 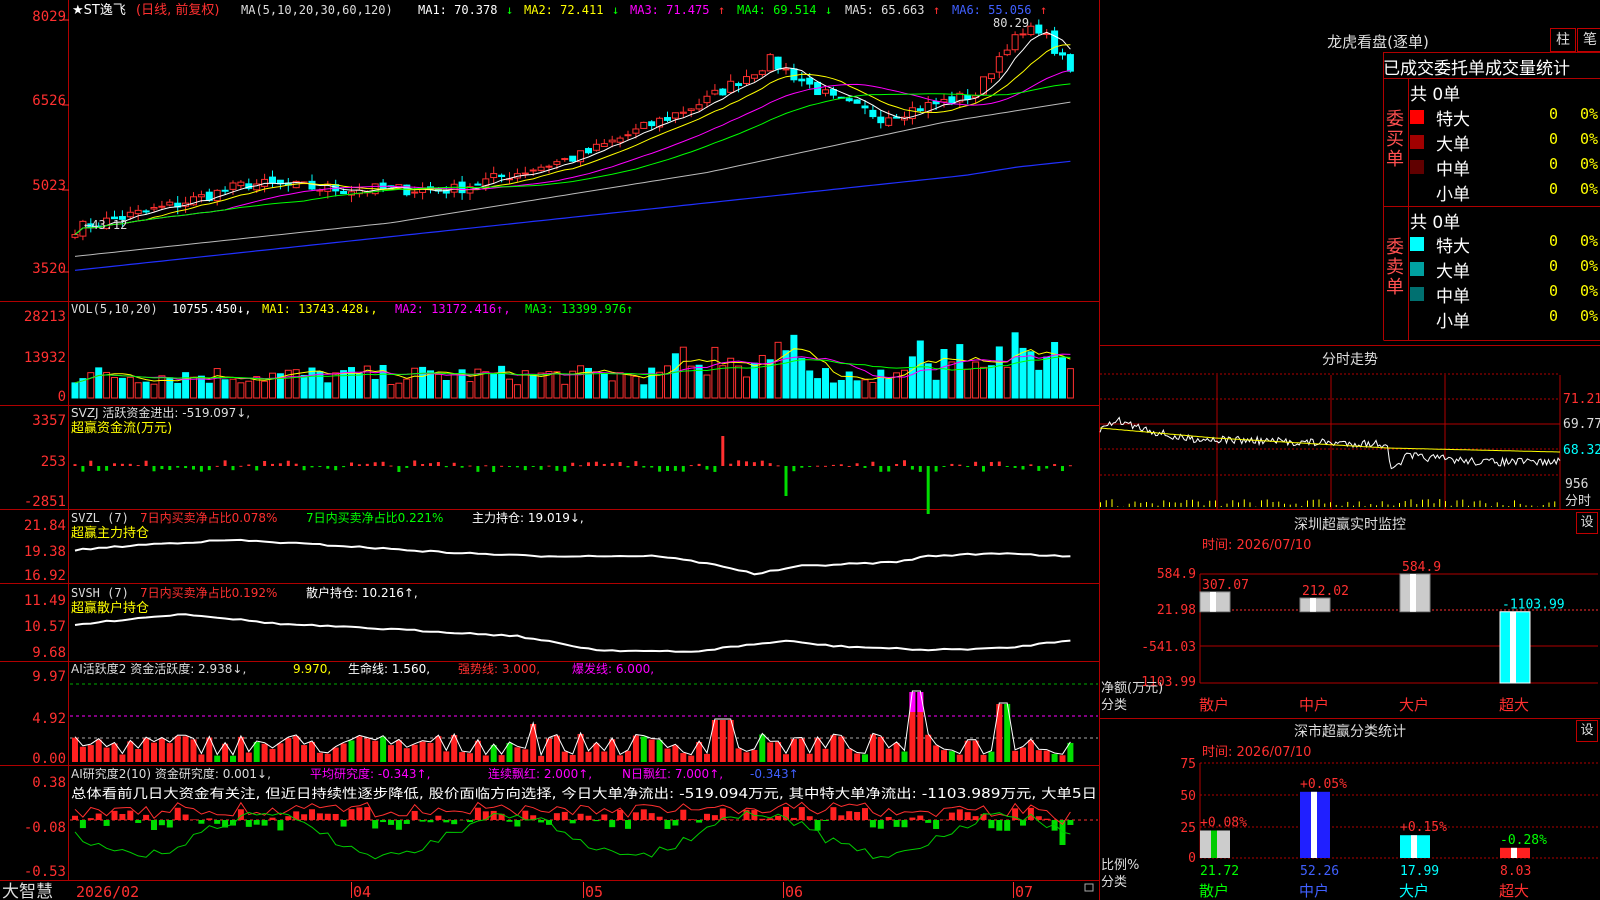 I want to click on monitor-settings-button: 设, so click(x=1587, y=523).